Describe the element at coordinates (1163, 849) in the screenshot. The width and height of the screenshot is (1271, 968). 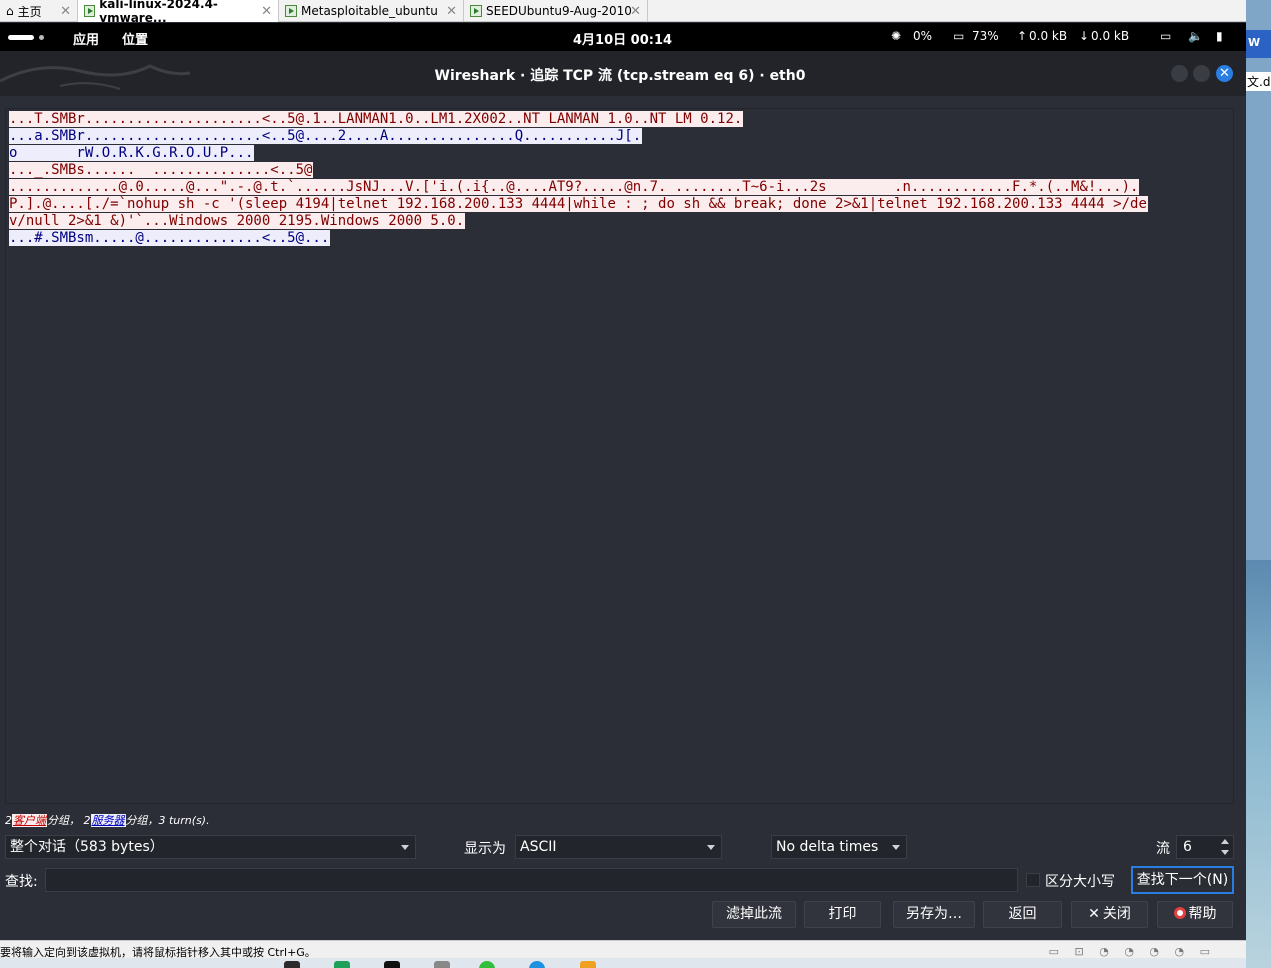
I see `stream-label: 流` at that location.